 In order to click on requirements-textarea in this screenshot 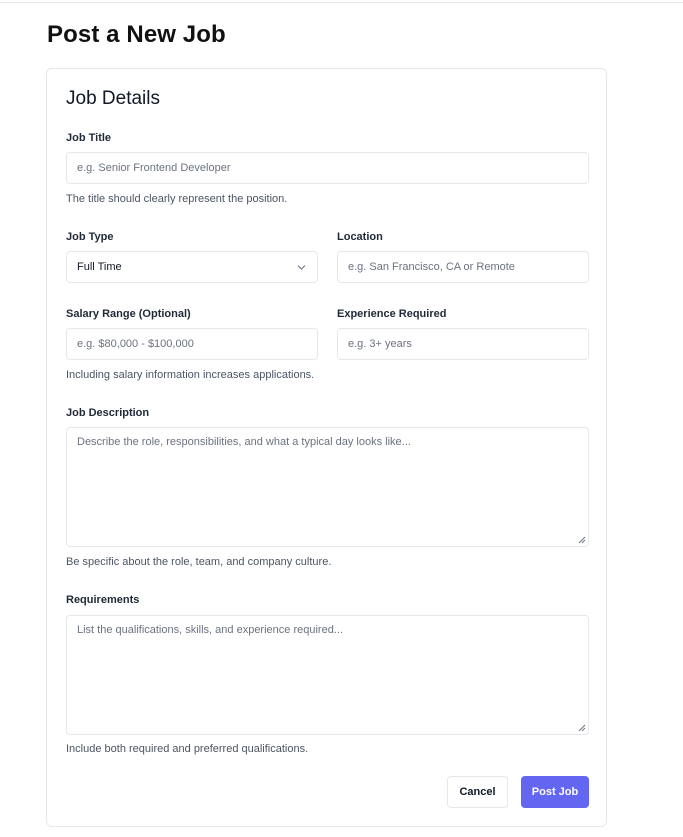, I will do `click(327, 675)`.